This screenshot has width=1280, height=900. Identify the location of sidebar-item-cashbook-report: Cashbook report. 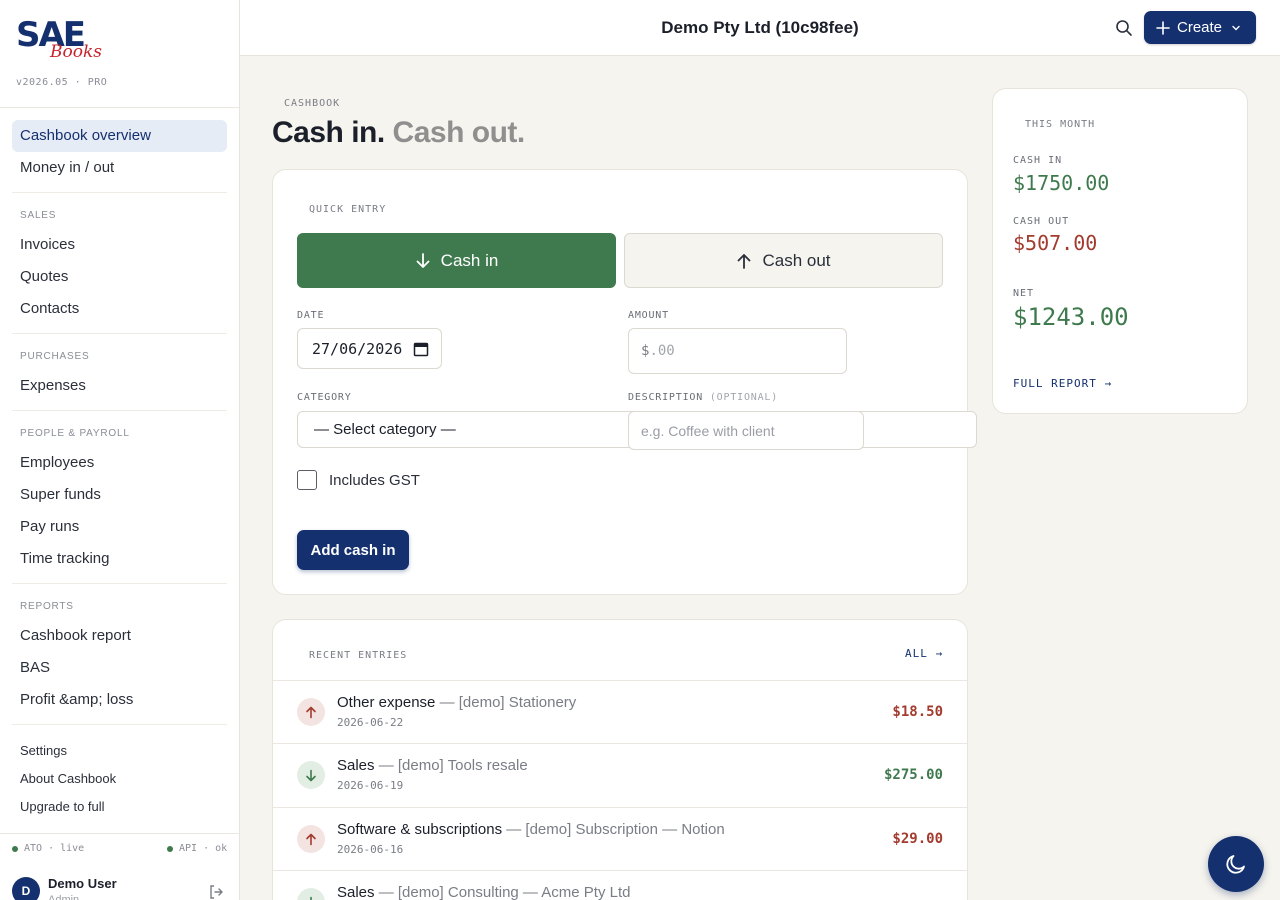
(119, 636).